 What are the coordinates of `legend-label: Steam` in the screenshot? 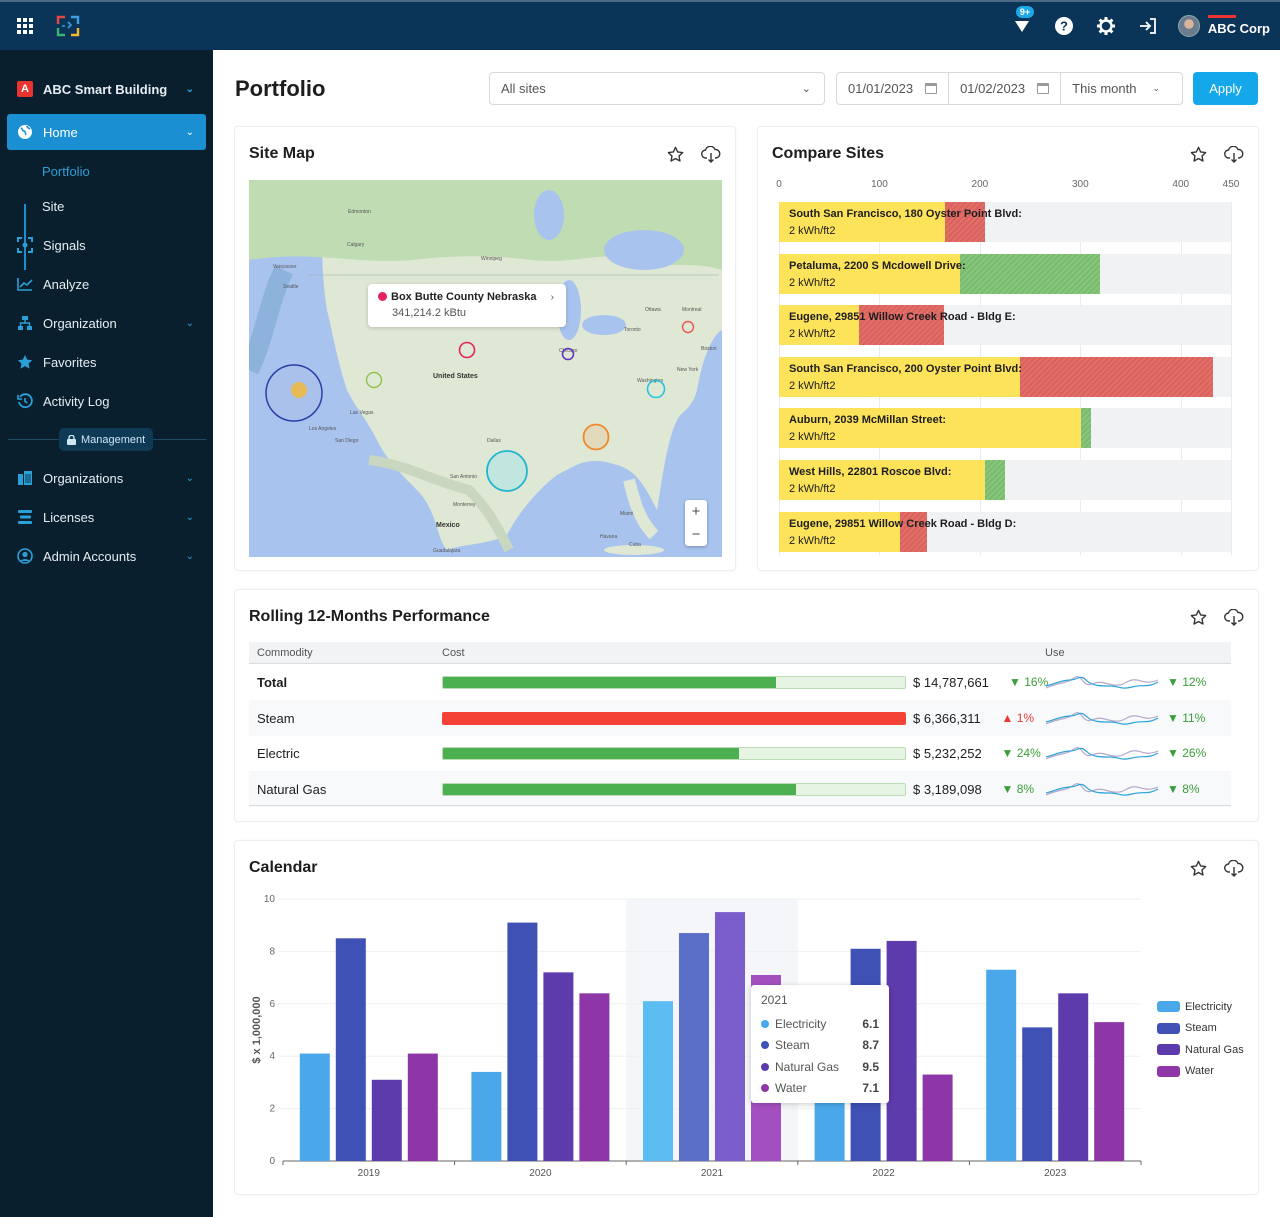 It's located at (1201, 1028).